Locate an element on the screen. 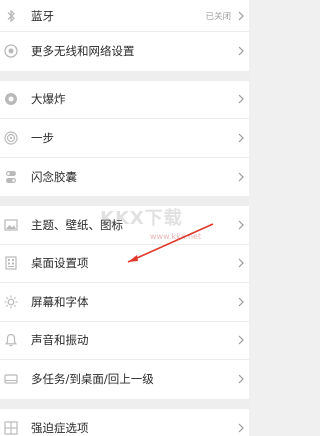  settings-row-one-step: 一步 is located at coordinates (124, 138).